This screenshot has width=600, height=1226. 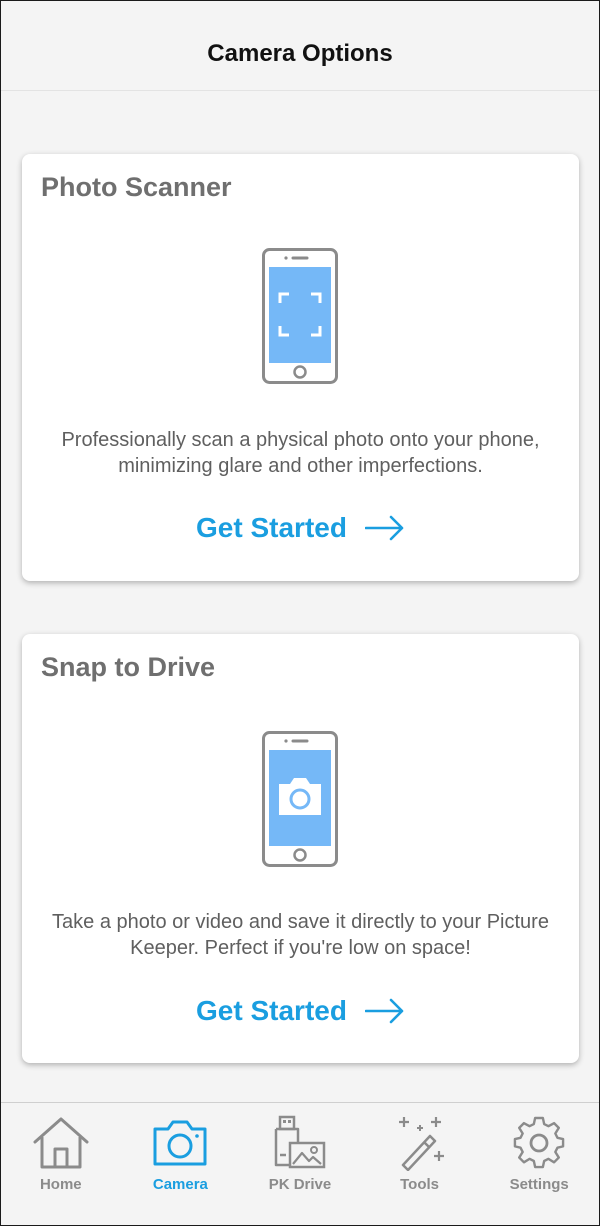 What do you see at coordinates (180, 1184) in the screenshot?
I see `tab-label: Camera` at bounding box center [180, 1184].